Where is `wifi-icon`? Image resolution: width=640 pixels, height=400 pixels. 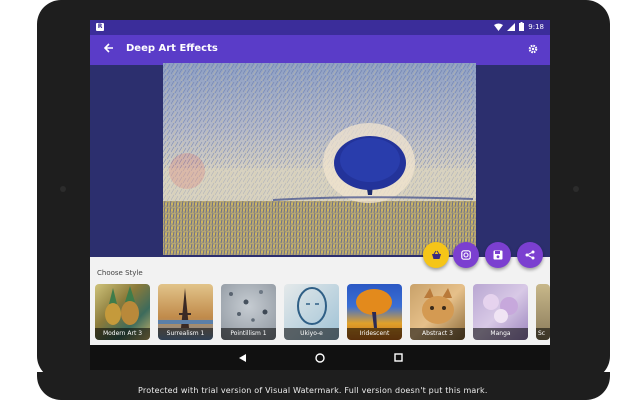 wifi-icon is located at coordinates (499, 27).